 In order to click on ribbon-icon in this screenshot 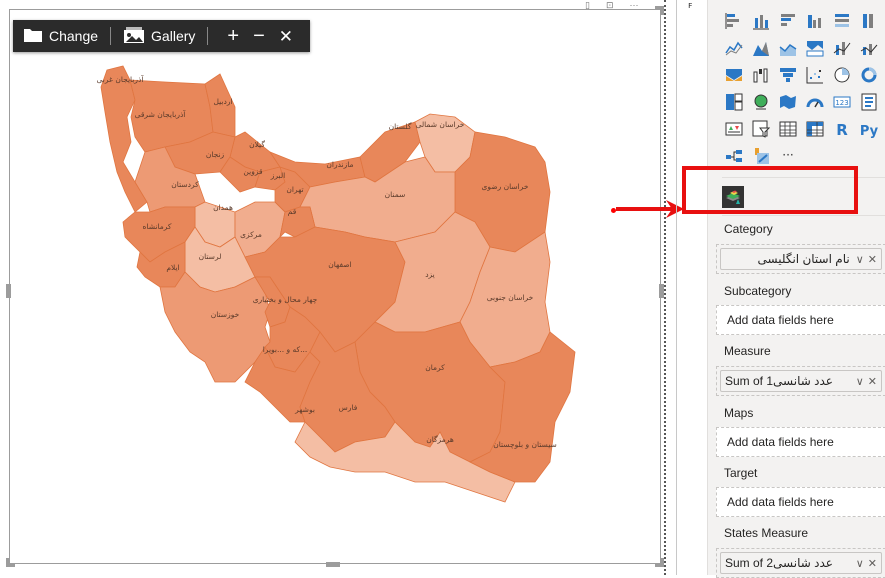, I will do `click(734, 75)`.